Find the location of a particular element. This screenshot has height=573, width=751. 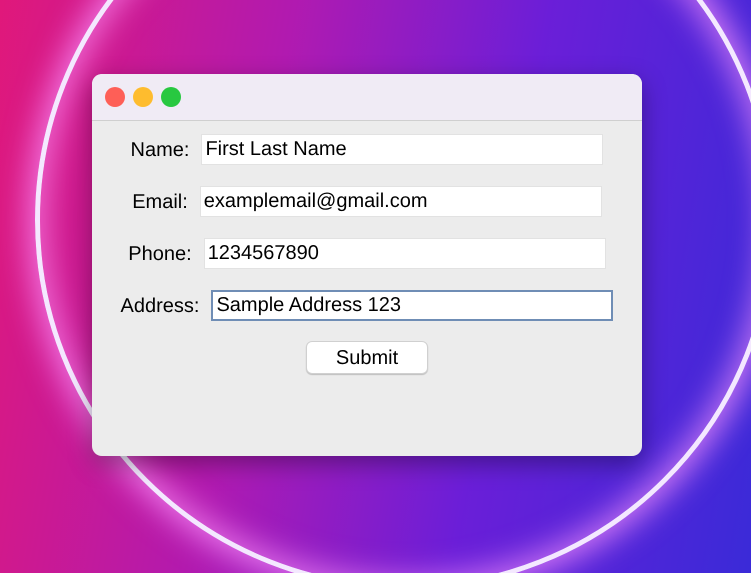

text-field: Sample Address 123 is located at coordinates (412, 305).